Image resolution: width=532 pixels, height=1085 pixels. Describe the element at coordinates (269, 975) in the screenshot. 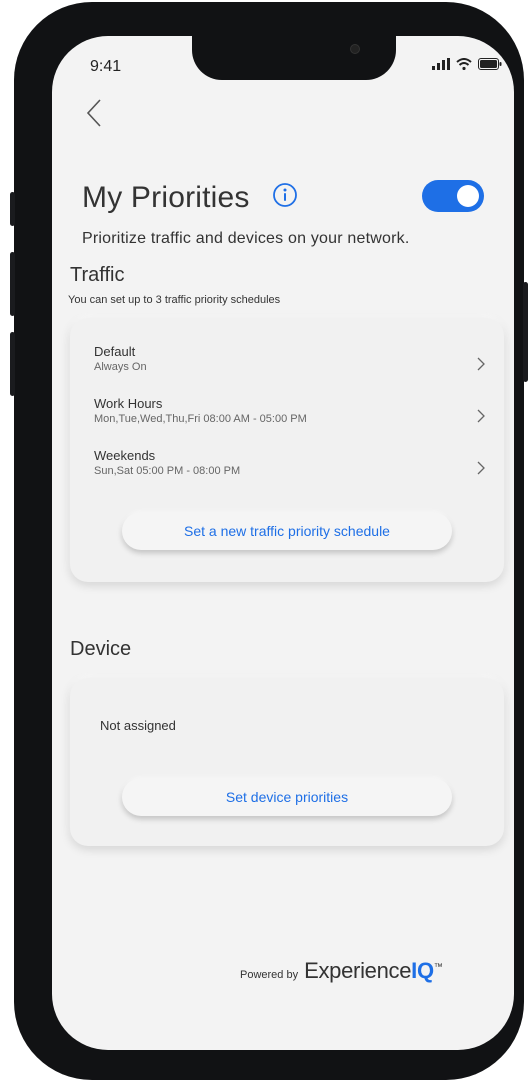

I see `powered-by-label: Powered by` at that location.